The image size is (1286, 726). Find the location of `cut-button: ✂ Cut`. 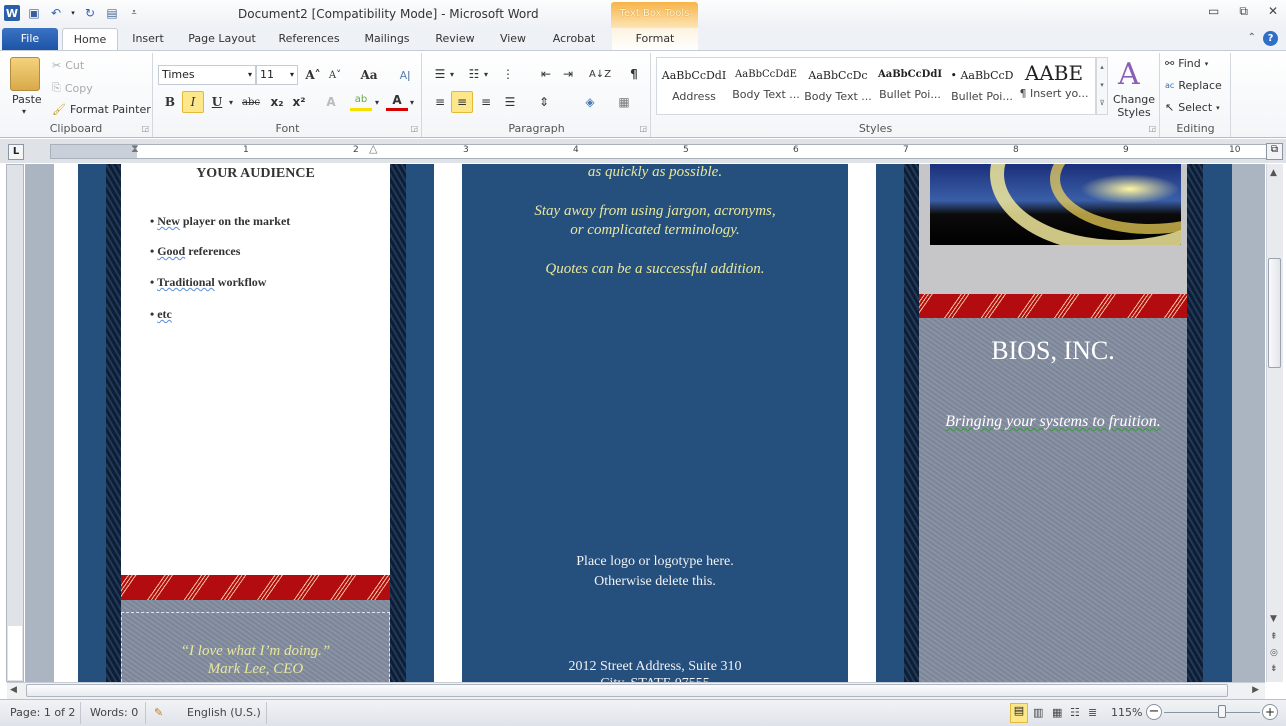

cut-button: ✂ Cut is located at coordinates (68, 65).